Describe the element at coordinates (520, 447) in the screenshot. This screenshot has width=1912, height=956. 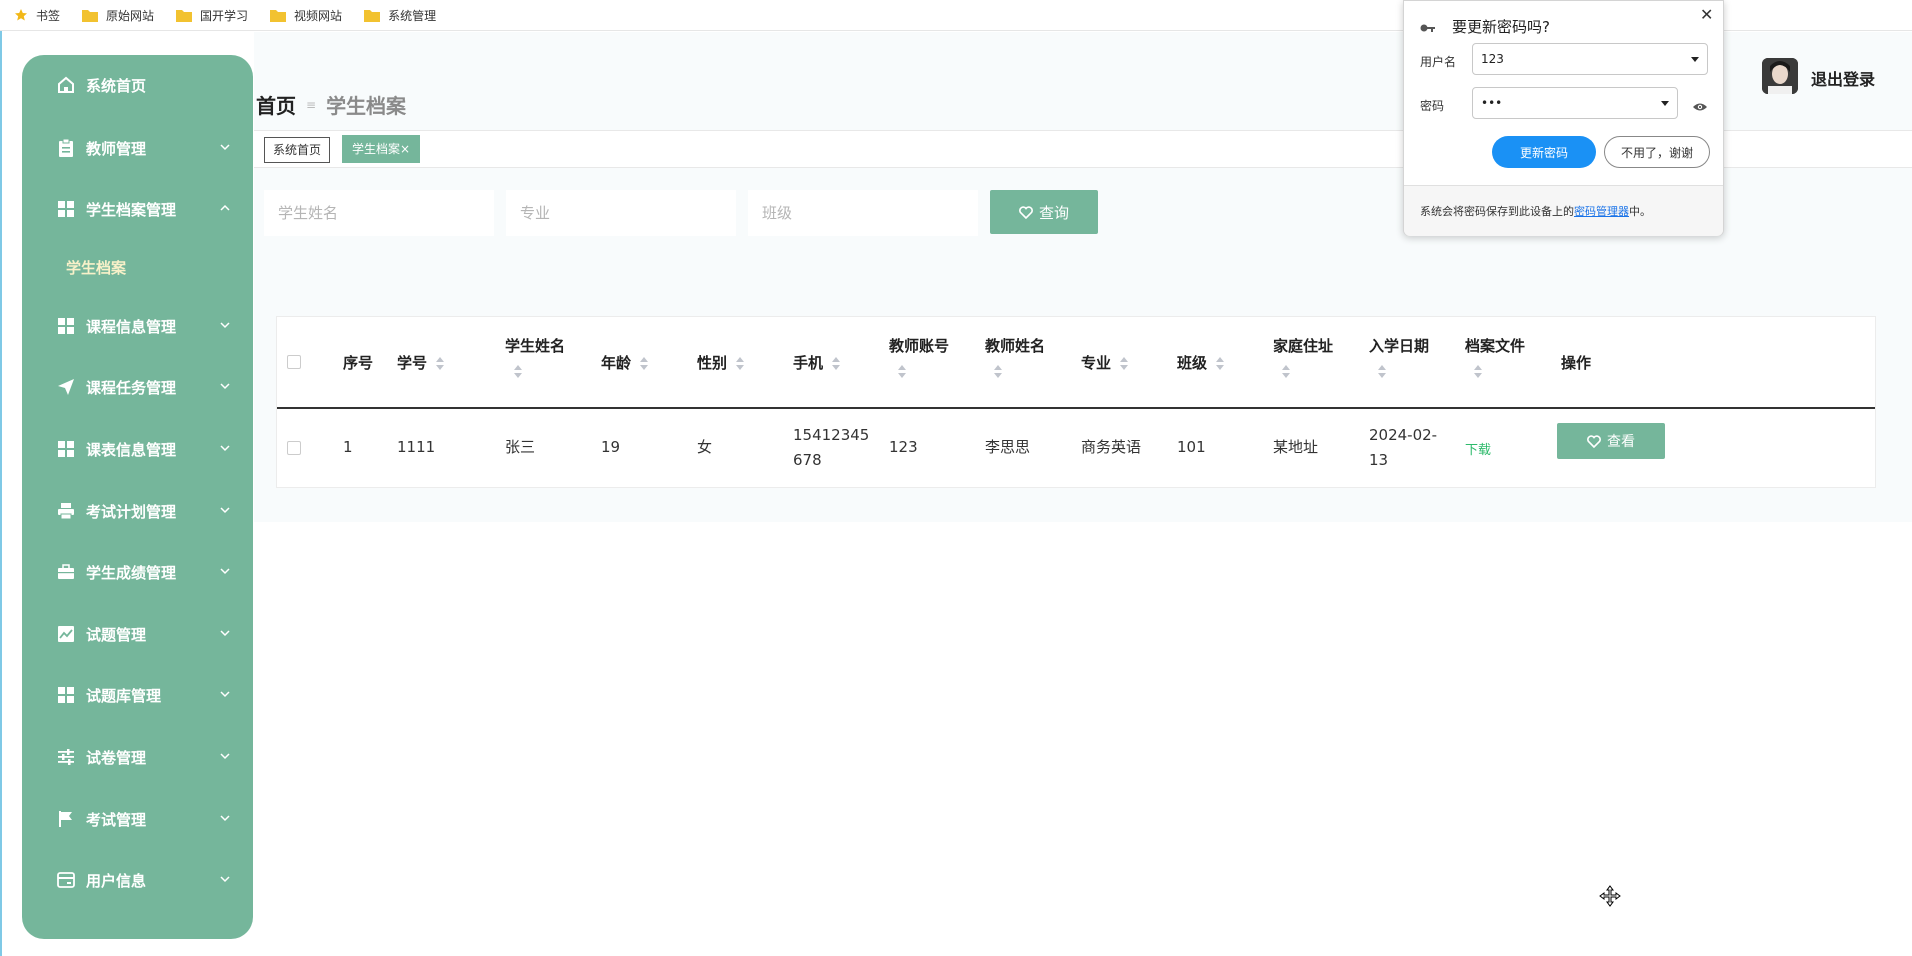
I see `cell-student-name: 张三` at that location.